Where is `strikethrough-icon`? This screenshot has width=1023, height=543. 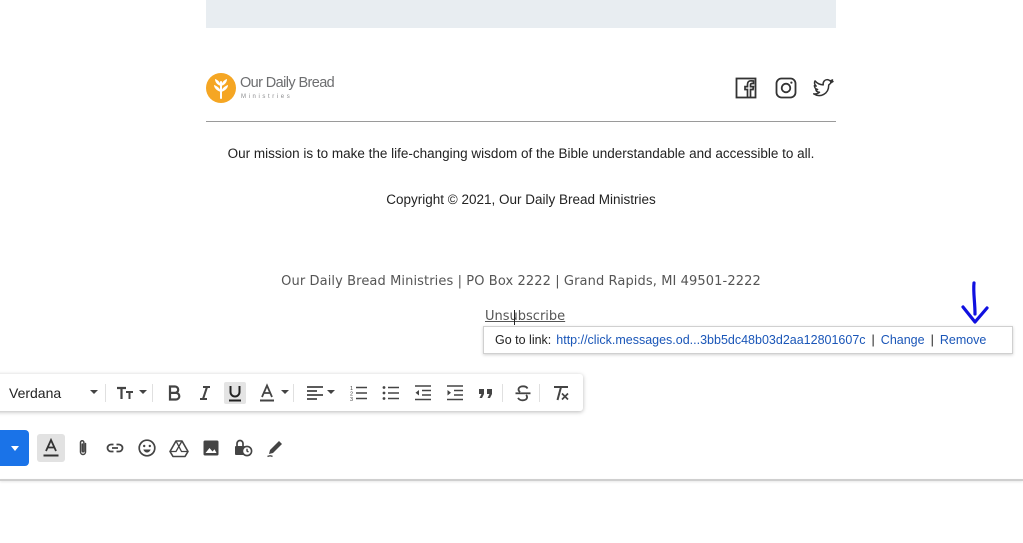 strikethrough-icon is located at coordinates (523, 393).